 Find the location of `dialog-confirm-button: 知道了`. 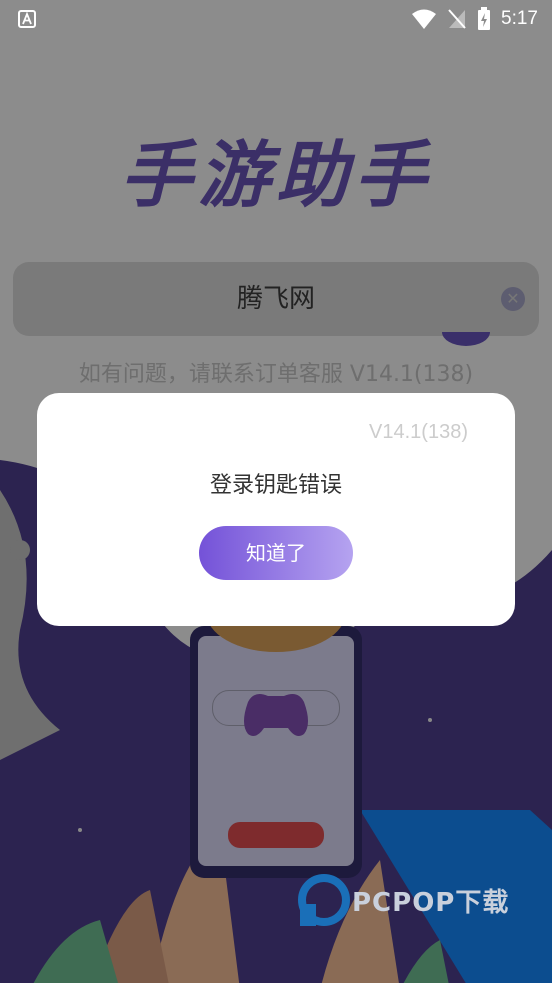

dialog-confirm-button: 知道了 is located at coordinates (276, 553).